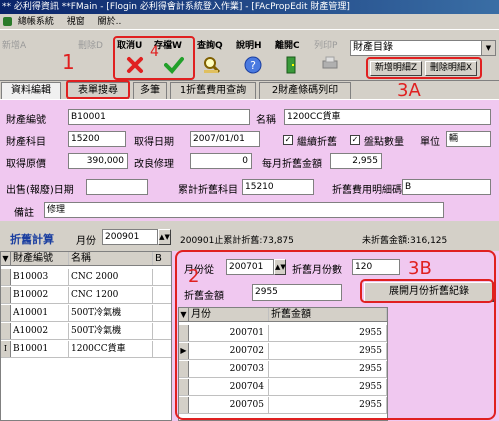  What do you see at coordinates (373, 47) in the screenshot?
I see `report-select-value: 財產目錄` at bounding box center [373, 47].